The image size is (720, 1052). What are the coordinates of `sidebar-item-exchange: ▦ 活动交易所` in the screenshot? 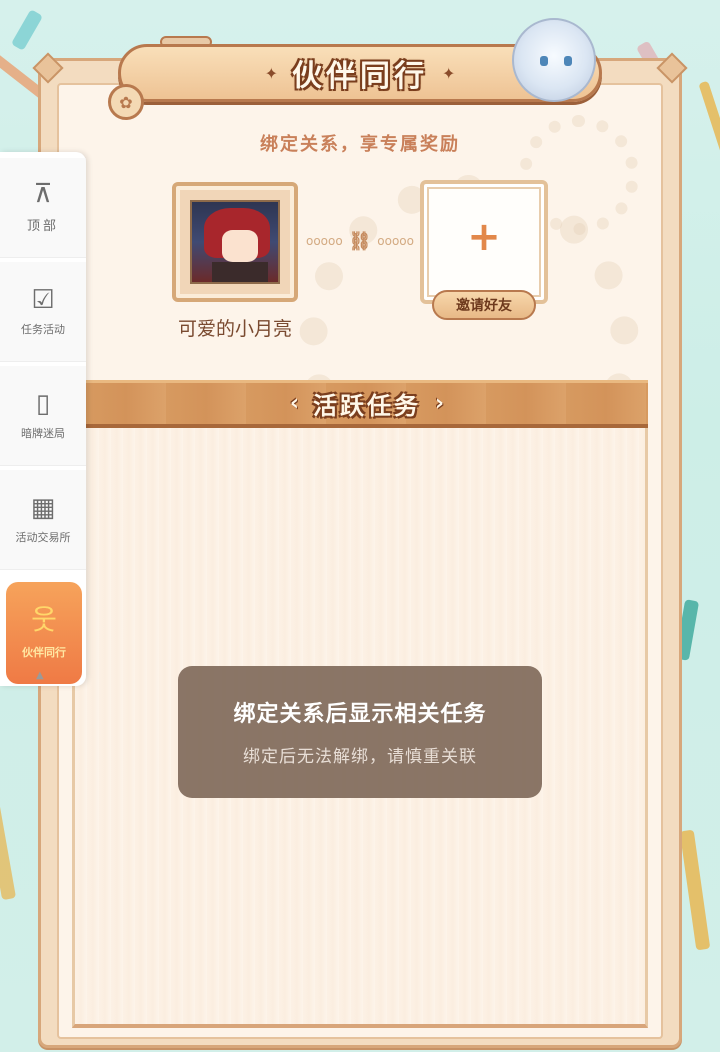 It's located at (43, 520).